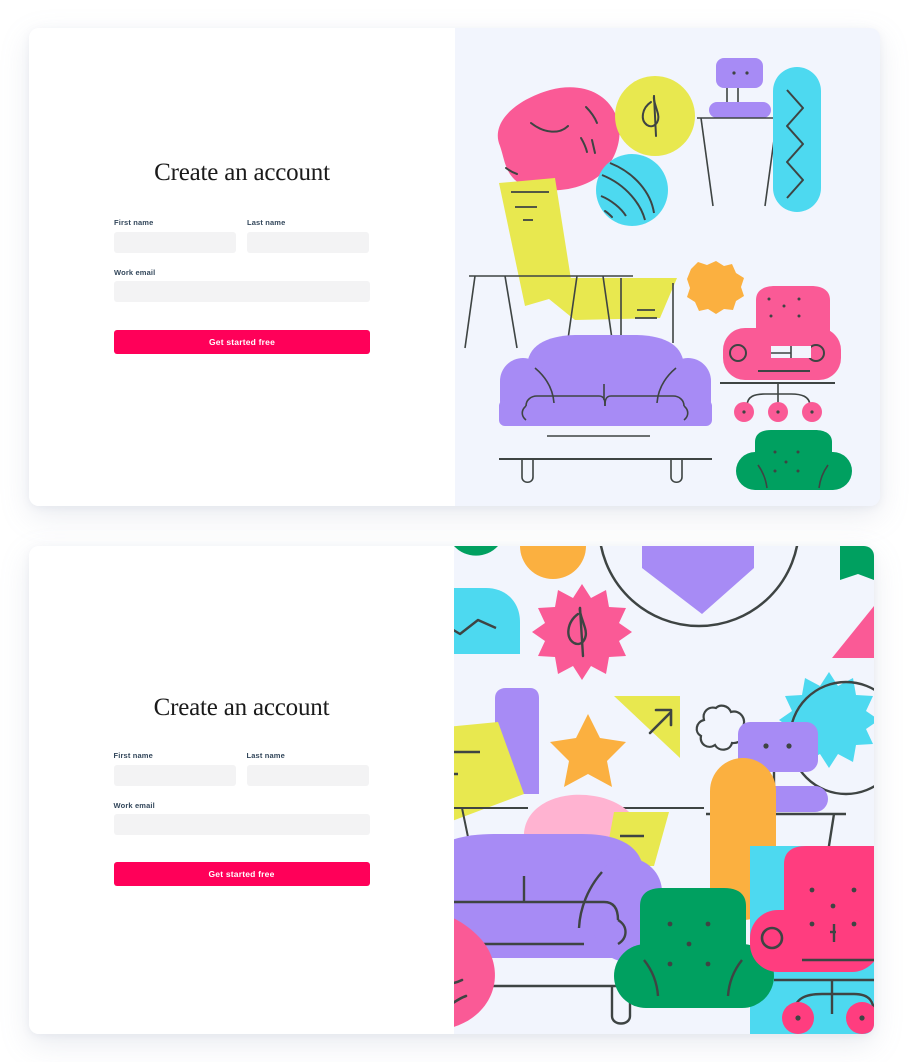 The image size is (909, 1062). I want to click on work-email-group-1: Work email, so click(242, 284).